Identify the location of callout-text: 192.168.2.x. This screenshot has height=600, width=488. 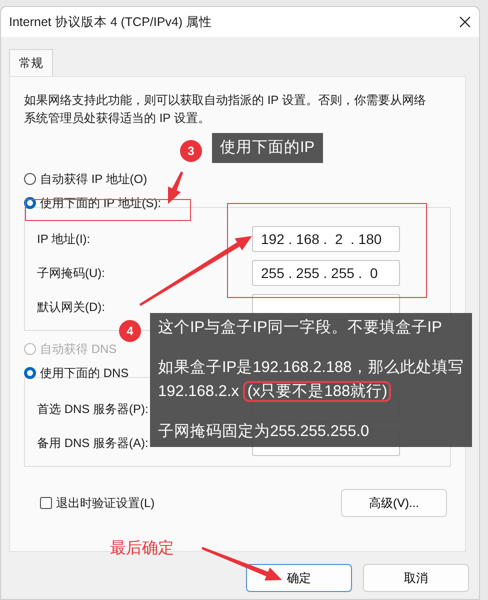
(199, 391).